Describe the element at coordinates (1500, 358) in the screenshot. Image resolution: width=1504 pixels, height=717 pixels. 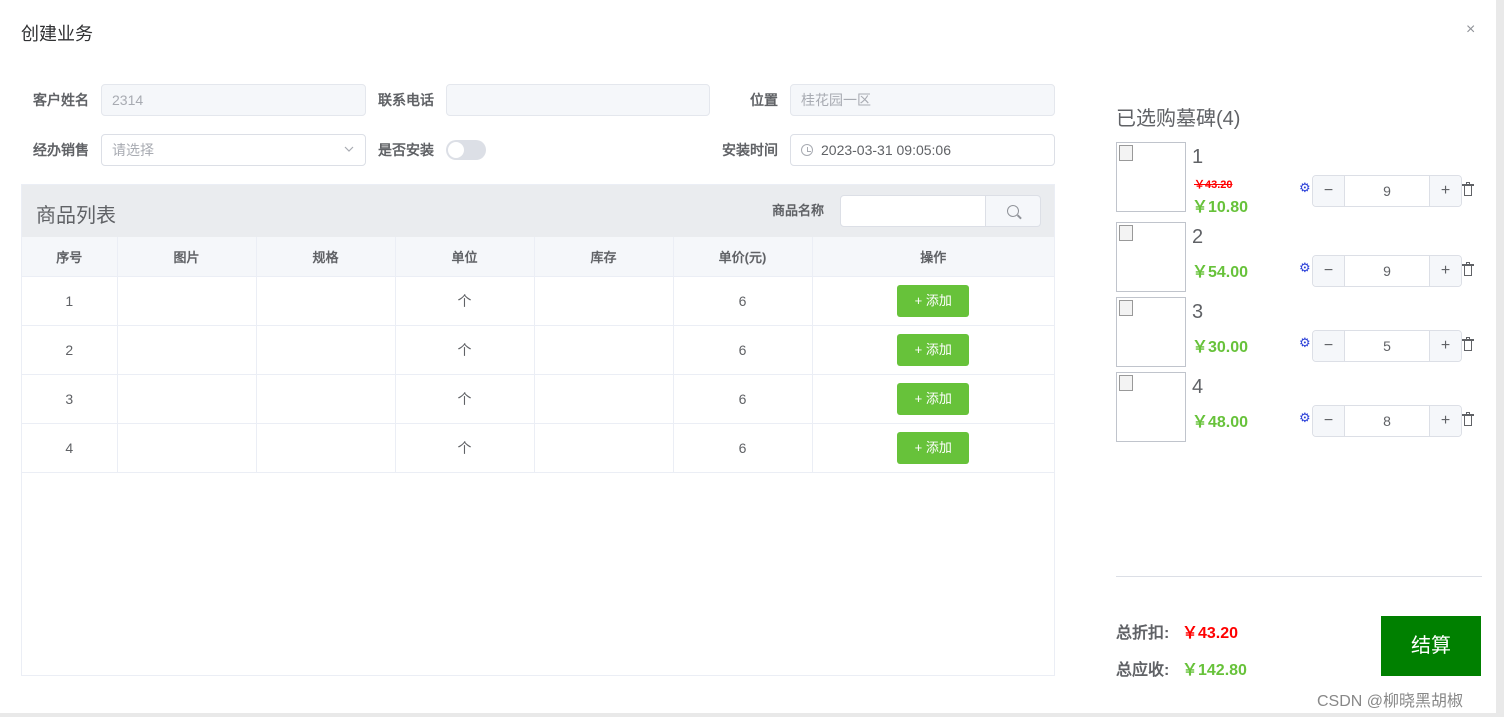
I see `scroll-edge` at that location.